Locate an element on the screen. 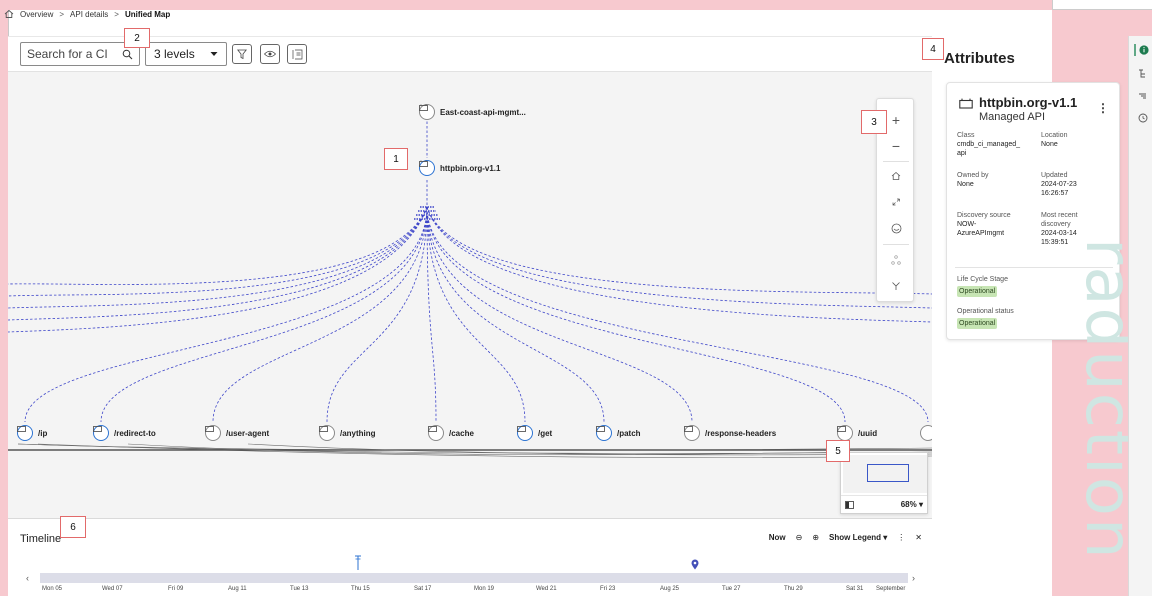 This screenshot has height=596, width=1152. node-label: /user-agent is located at coordinates (248, 433).